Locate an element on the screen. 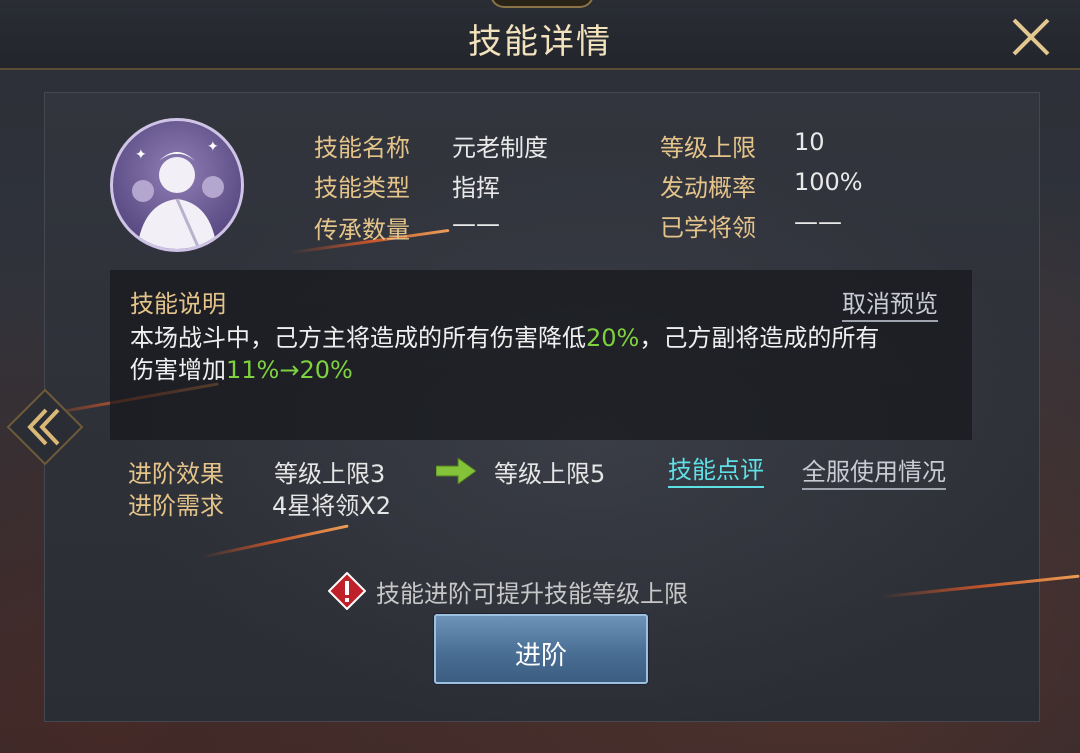 This screenshot has height=753, width=1080. server-usage-link: 全服使用情况 is located at coordinates (874, 471).